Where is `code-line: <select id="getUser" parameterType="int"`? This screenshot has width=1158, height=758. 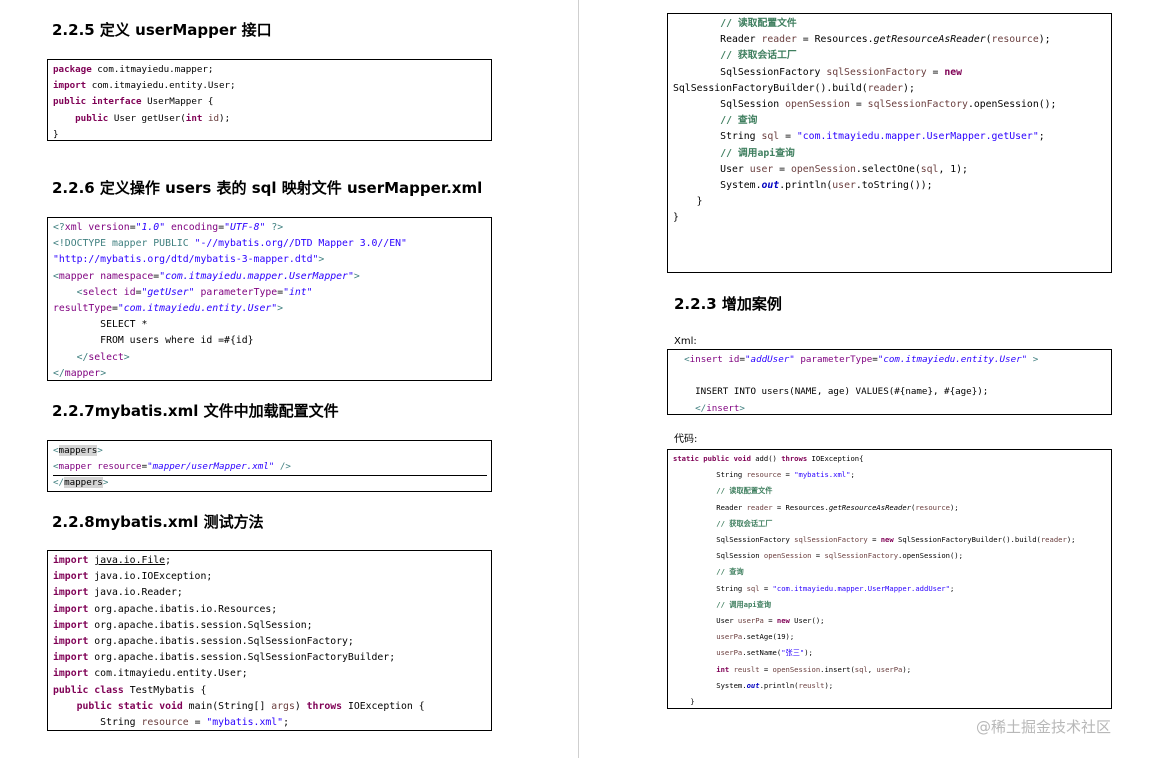
code-line: <select id="getUser" parameterType="int" is located at coordinates (272, 293).